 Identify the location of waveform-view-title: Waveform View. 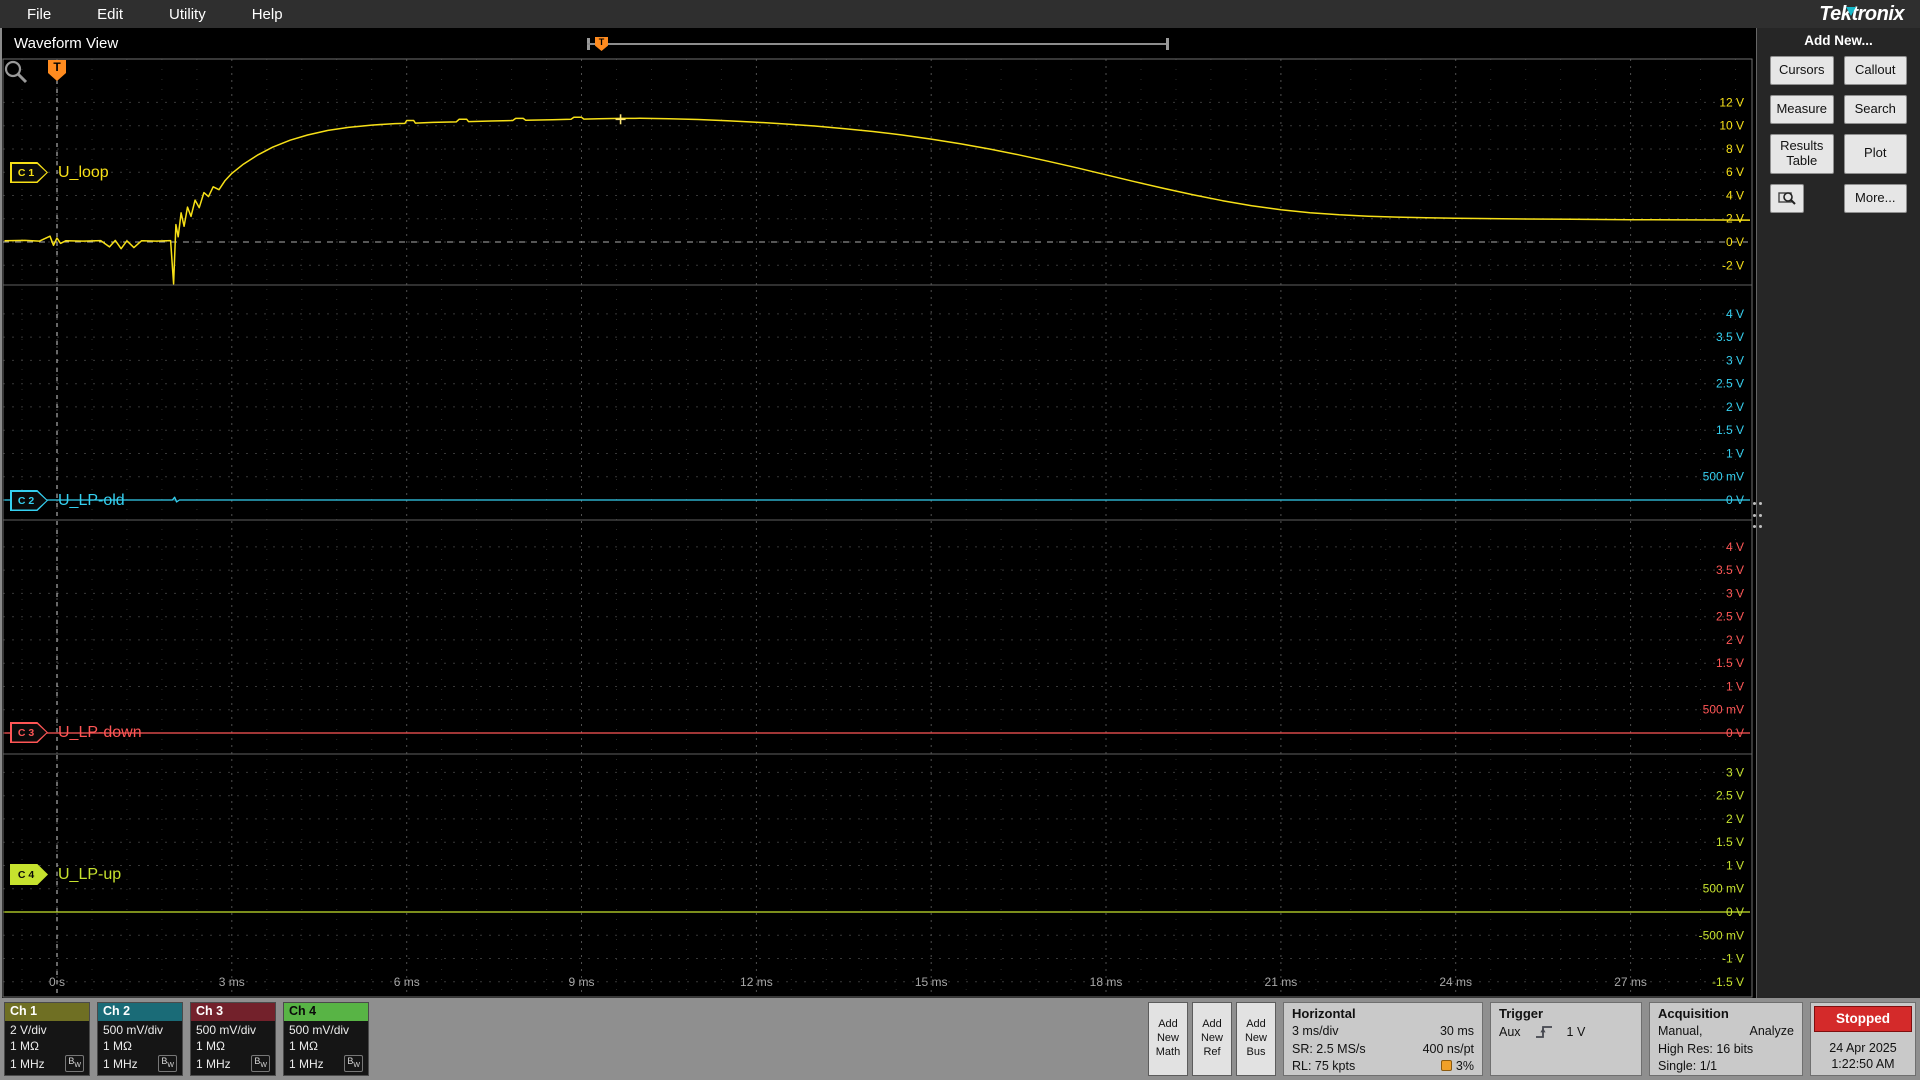
(66, 43).